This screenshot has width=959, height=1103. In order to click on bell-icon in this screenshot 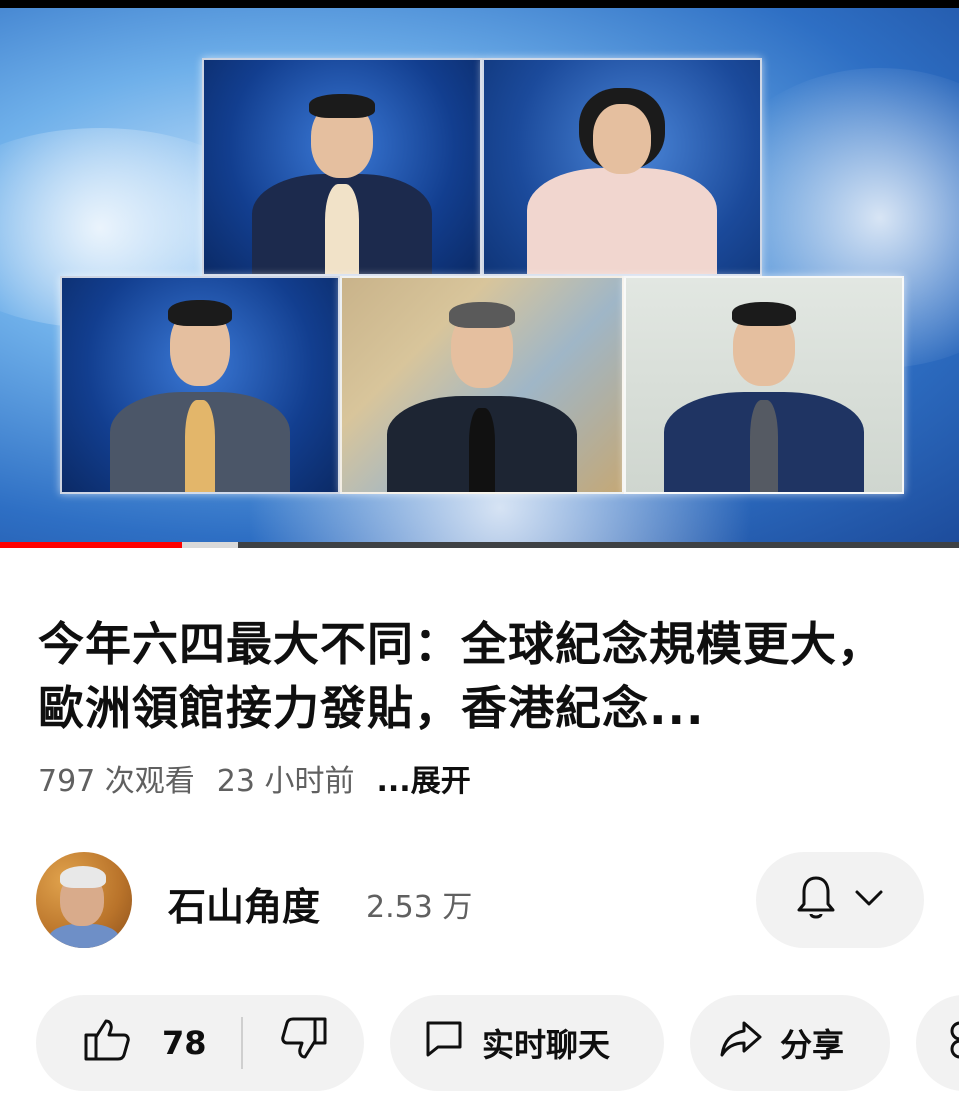, I will do `click(816, 900)`.